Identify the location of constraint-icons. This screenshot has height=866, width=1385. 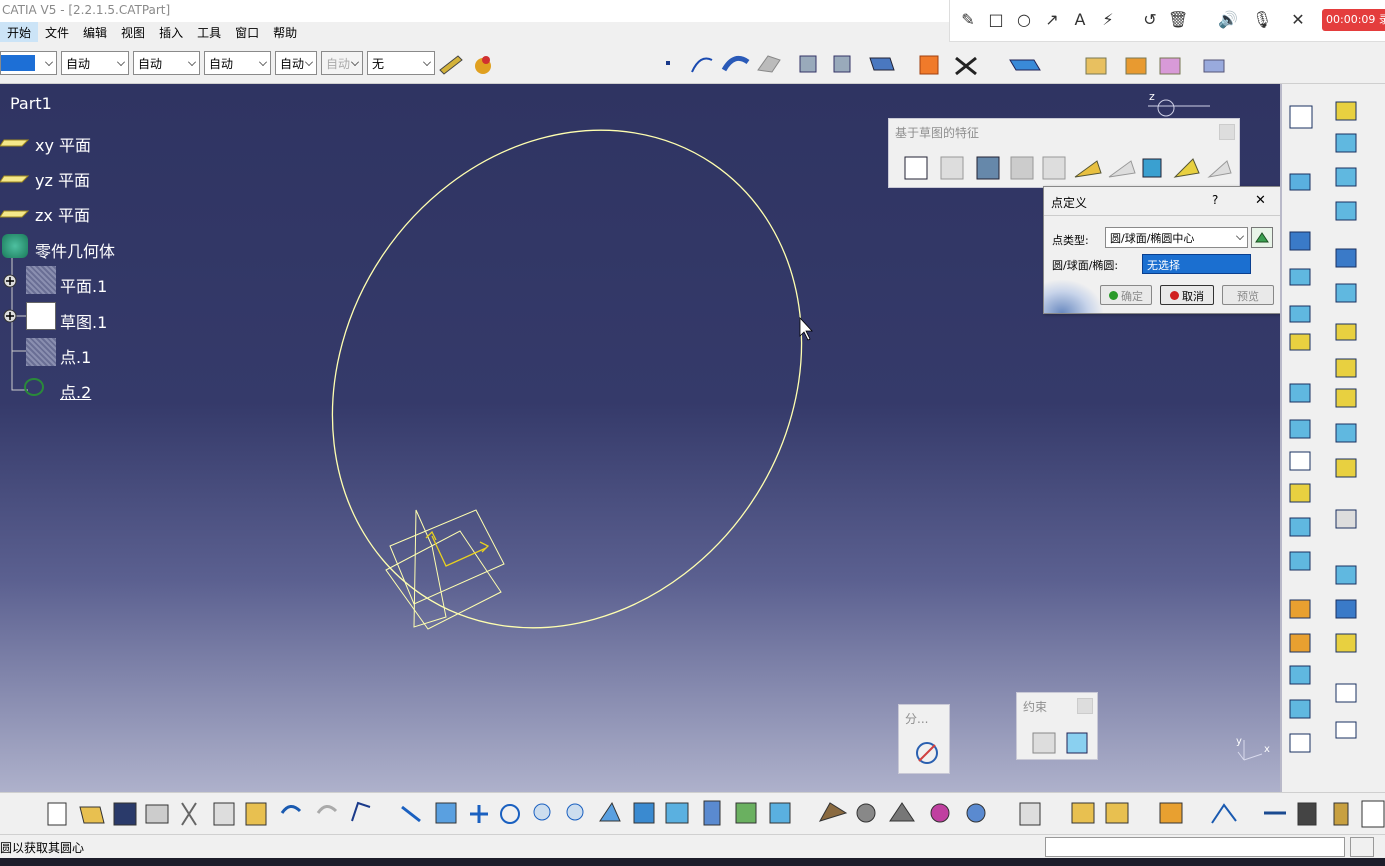
(1063, 743).